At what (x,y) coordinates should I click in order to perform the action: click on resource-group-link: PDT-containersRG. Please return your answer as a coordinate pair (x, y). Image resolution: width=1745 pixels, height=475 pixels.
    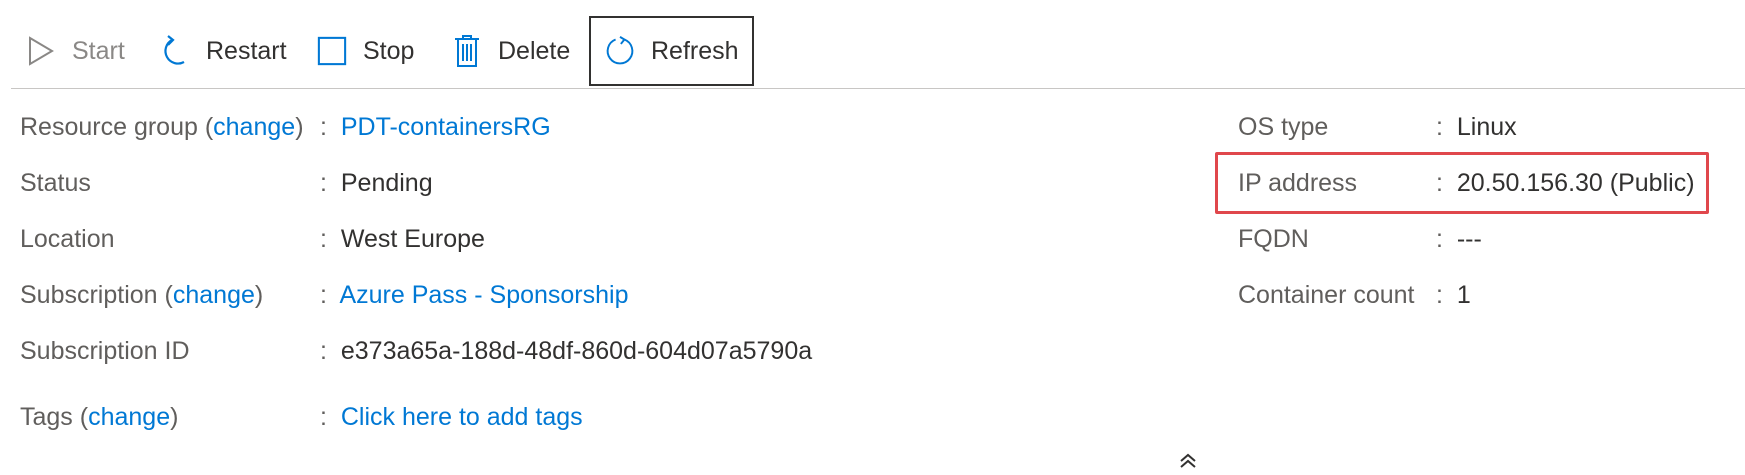
    Looking at the image, I should click on (446, 127).